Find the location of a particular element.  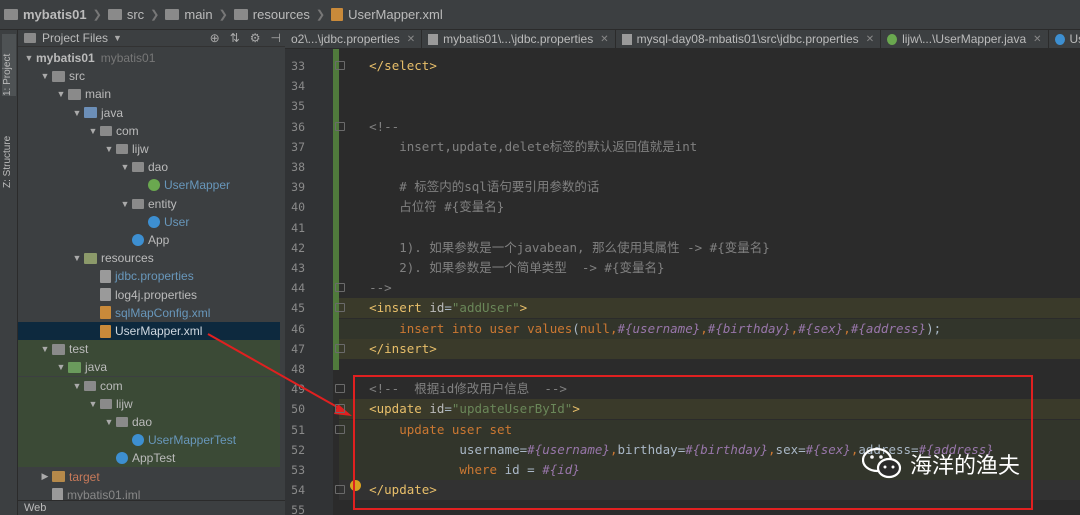

target-icon: ⊕ is located at coordinates (215, 38).